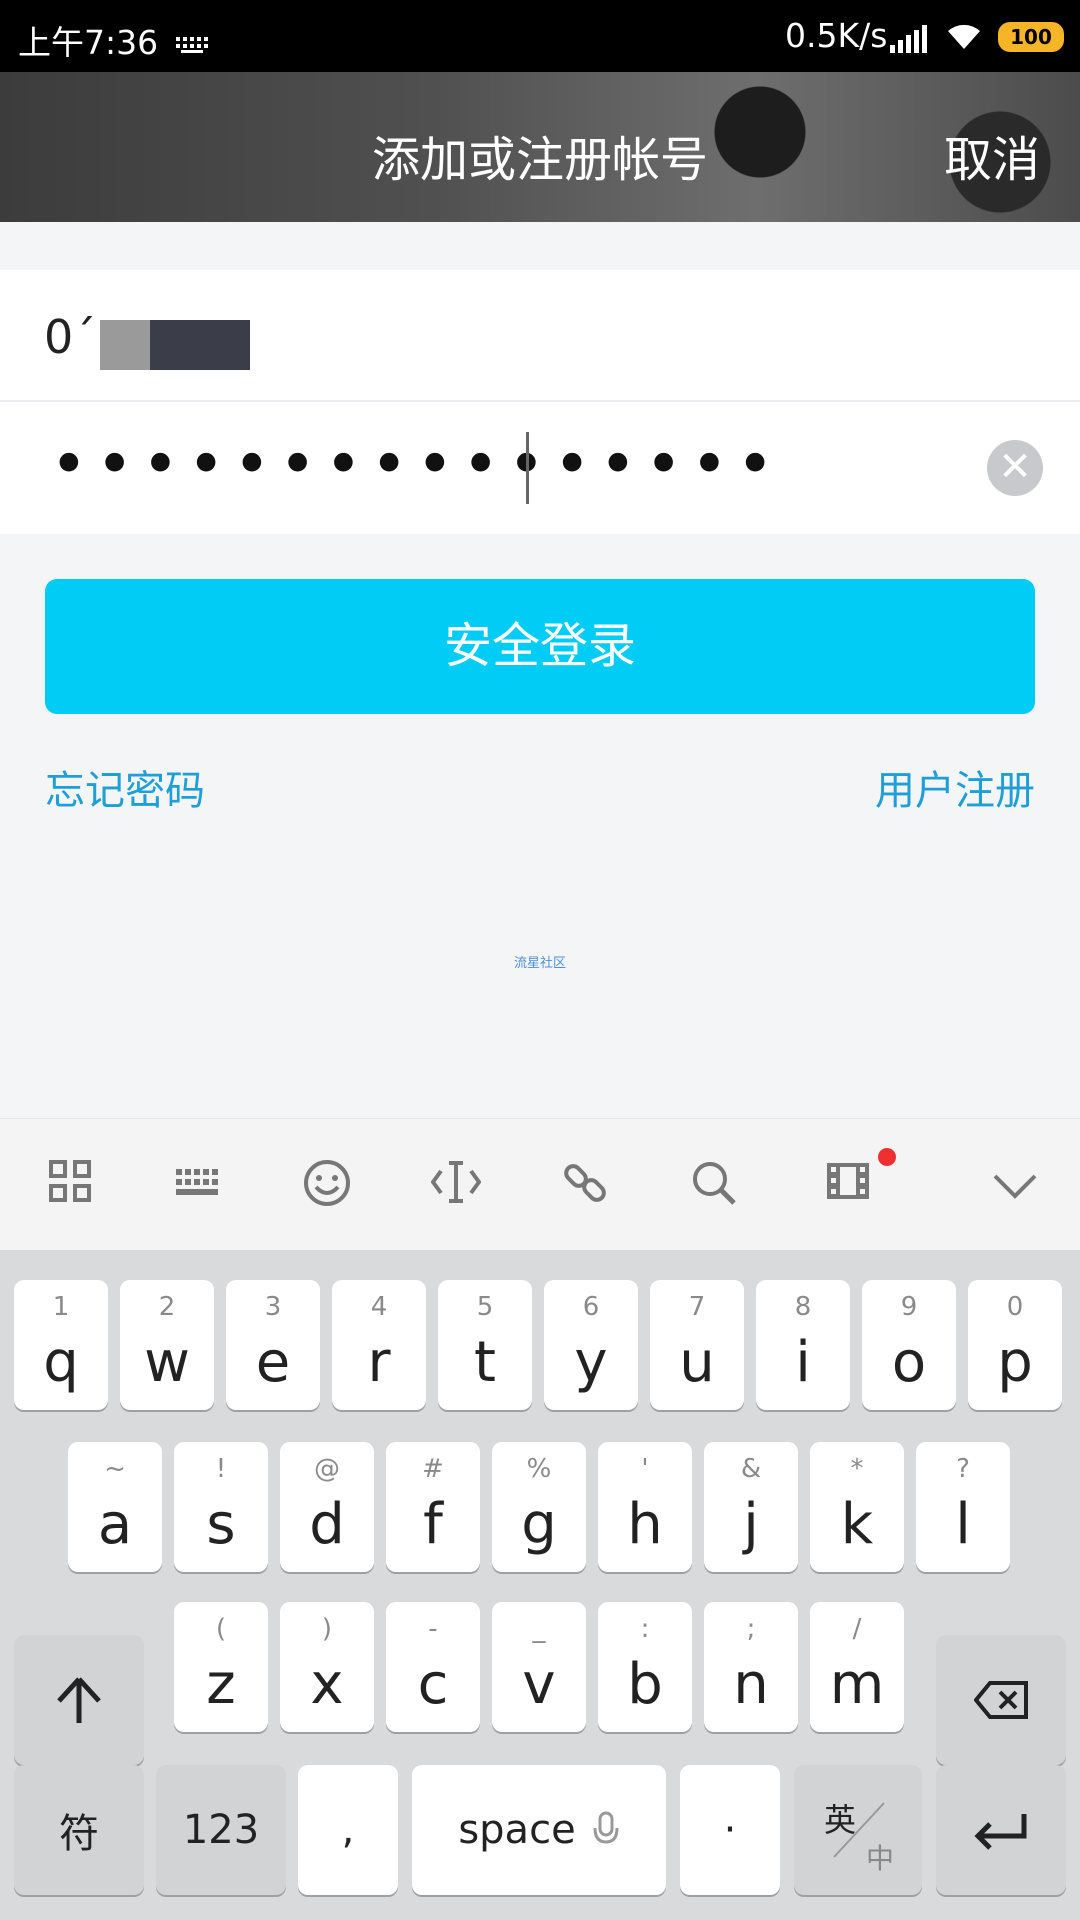 The image size is (1080, 1920). I want to click on key-a: ~ a, so click(115, 1507).